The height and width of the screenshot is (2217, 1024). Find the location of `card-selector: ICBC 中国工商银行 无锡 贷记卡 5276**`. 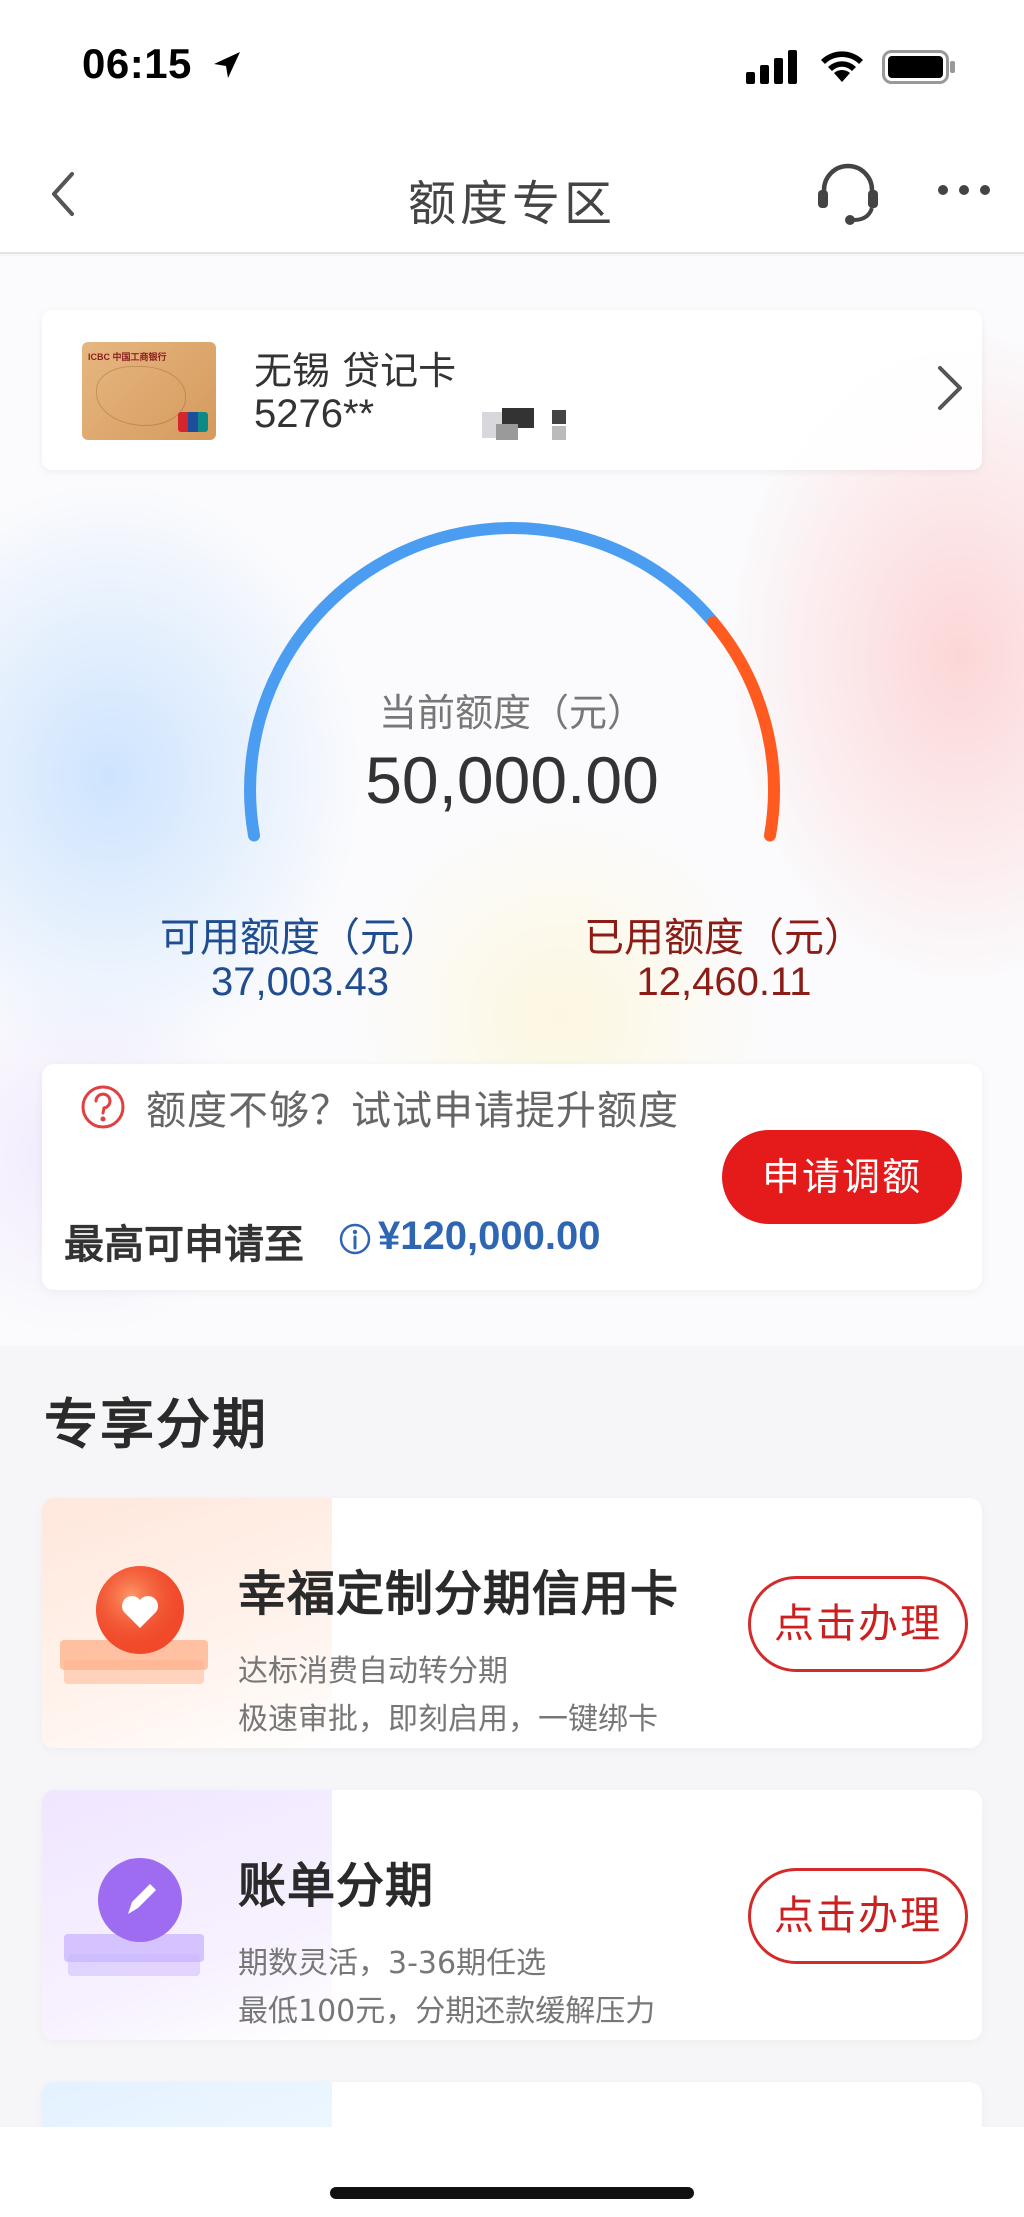

card-selector: ICBC 中国工商银行 无锡 贷记卡 5276** is located at coordinates (512, 390).